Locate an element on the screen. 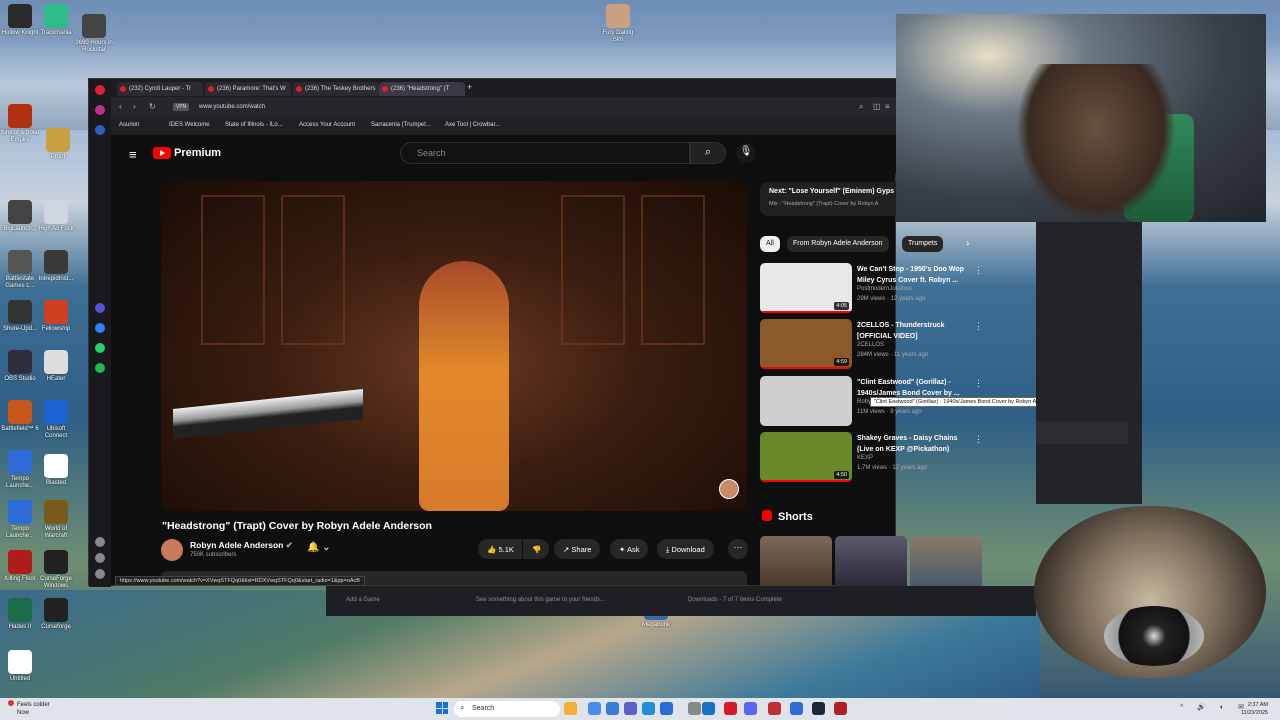  snapshot-icon: ◫ is located at coordinates (877, 106).